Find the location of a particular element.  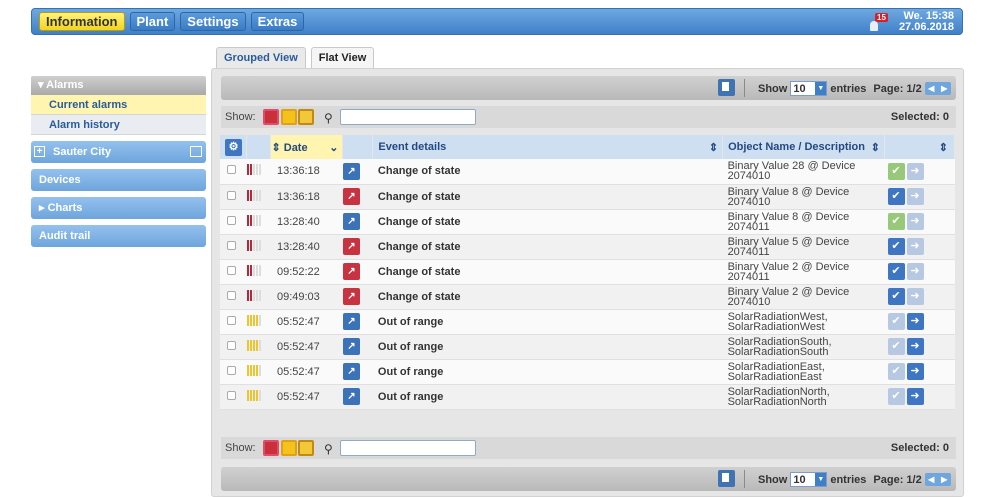

sidebar-item-alarm-history: Alarm history is located at coordinates (118, 125).